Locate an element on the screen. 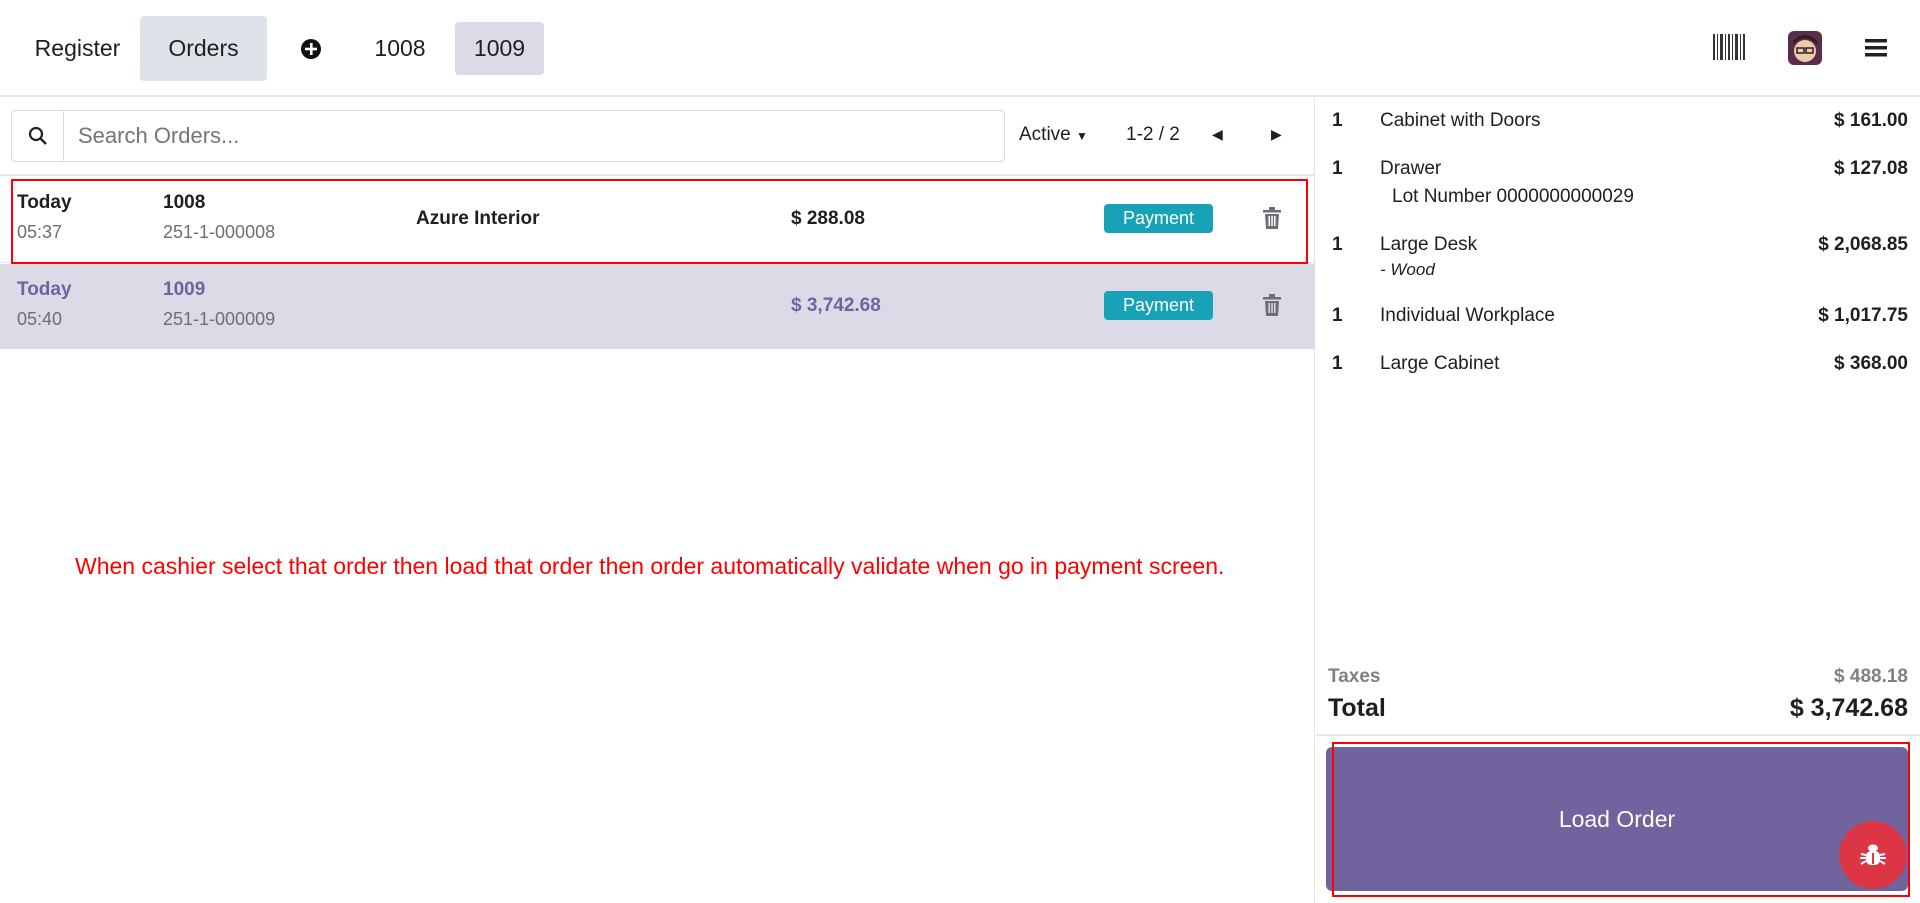 The image size is (1920, 903). line-price: $ 161.00 is located at coordinates (1871, 120).